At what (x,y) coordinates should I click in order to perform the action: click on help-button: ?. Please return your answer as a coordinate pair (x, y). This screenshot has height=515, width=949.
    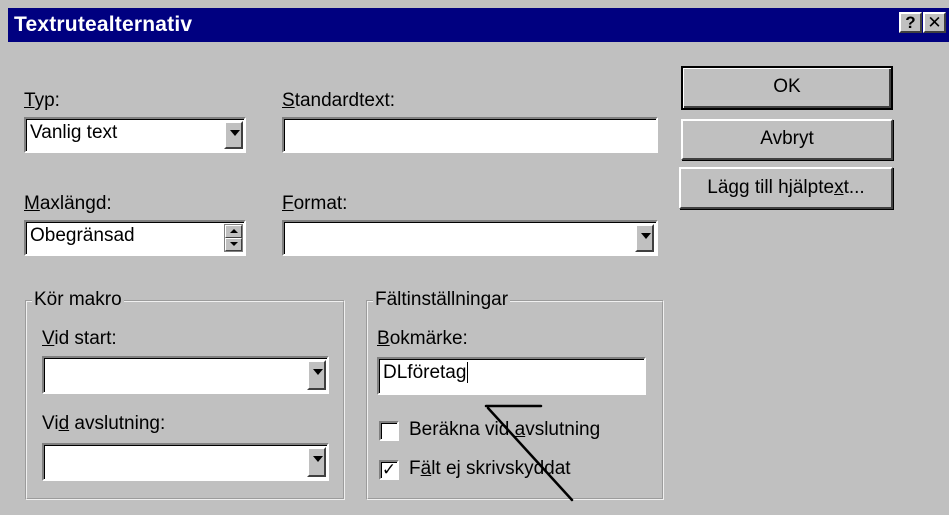
    Looking at the image, I should click on (910, 22).